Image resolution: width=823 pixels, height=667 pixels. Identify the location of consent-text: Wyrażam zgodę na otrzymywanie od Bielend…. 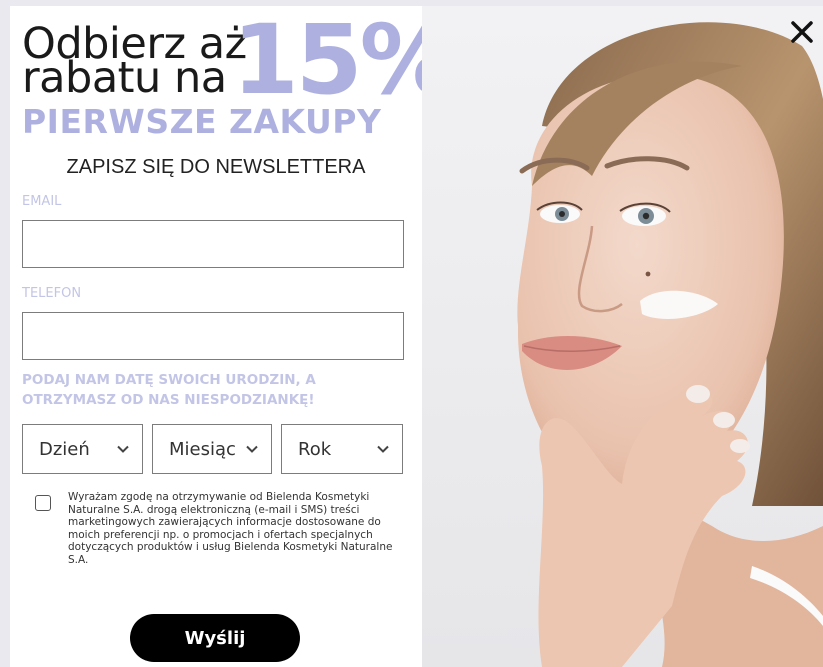
(230, 528).